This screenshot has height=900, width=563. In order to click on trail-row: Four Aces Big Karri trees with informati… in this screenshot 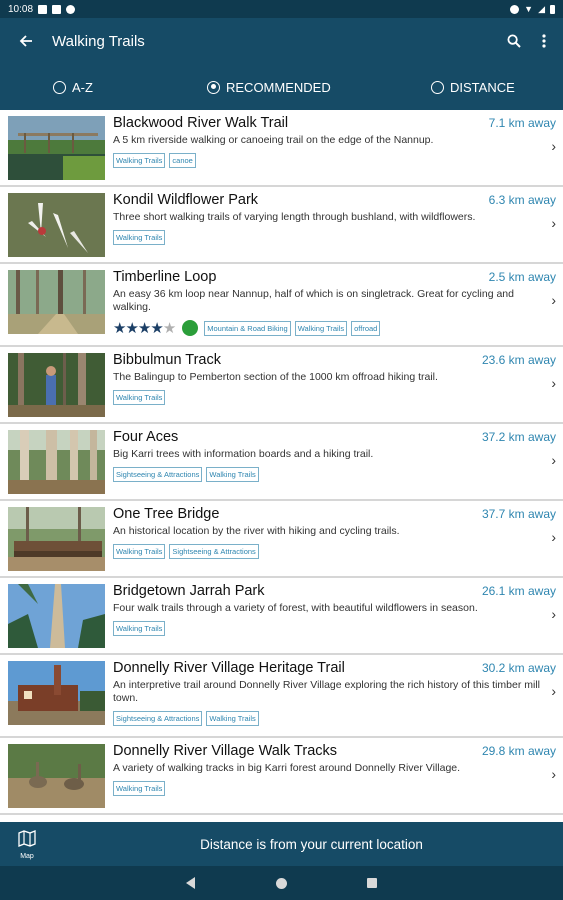, I will do `click(281, 462)`.